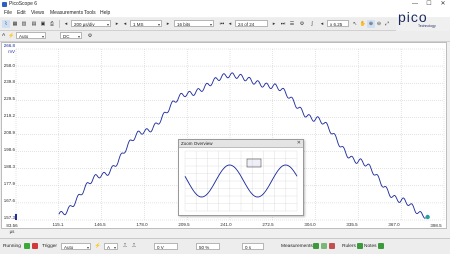 The width and height of the screenshot is (450, 254). What do you see at coordinates (387, 24) in the screenshot?
I see `zoom-fit-icon: ⤢` at bounding box center [387, 24].